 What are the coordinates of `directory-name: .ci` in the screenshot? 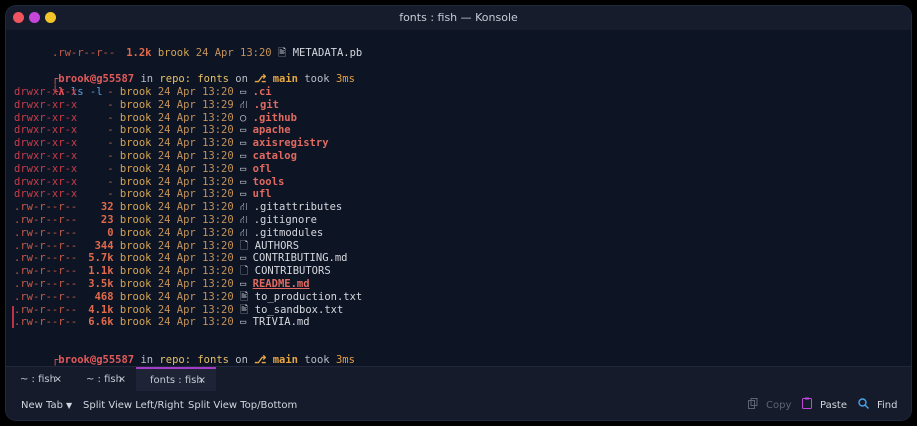 It's located at (262, 92).